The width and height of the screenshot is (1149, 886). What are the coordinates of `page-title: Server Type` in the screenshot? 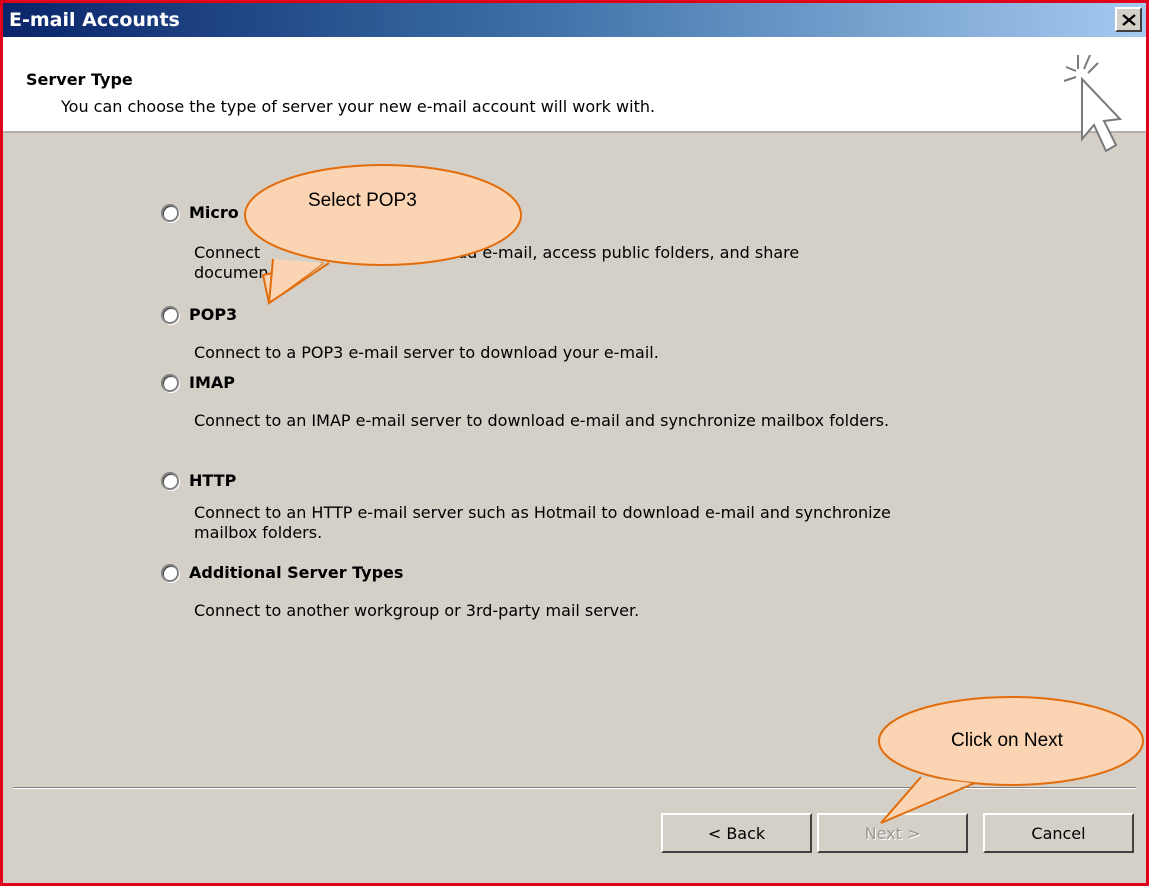 It's located at (79, 79).